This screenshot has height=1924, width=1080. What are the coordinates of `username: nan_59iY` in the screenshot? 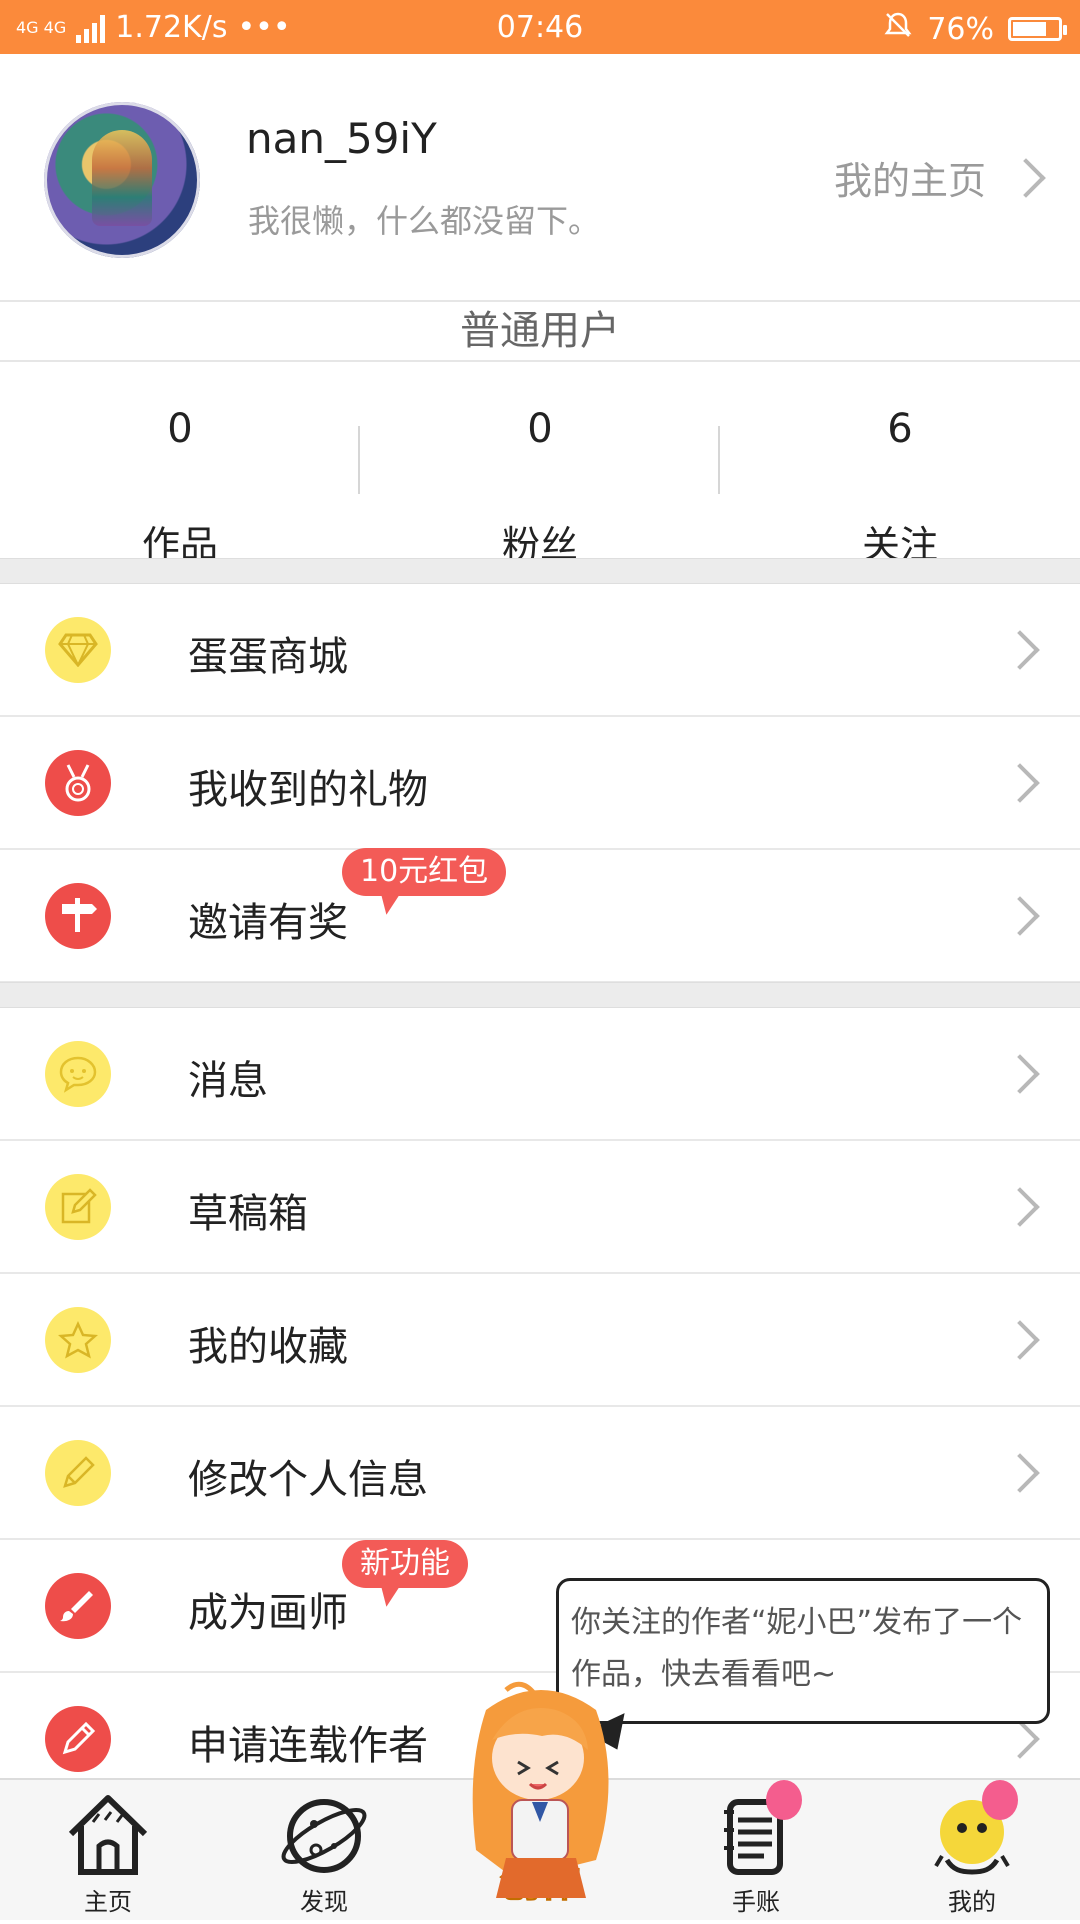 It's located at (341, 138).